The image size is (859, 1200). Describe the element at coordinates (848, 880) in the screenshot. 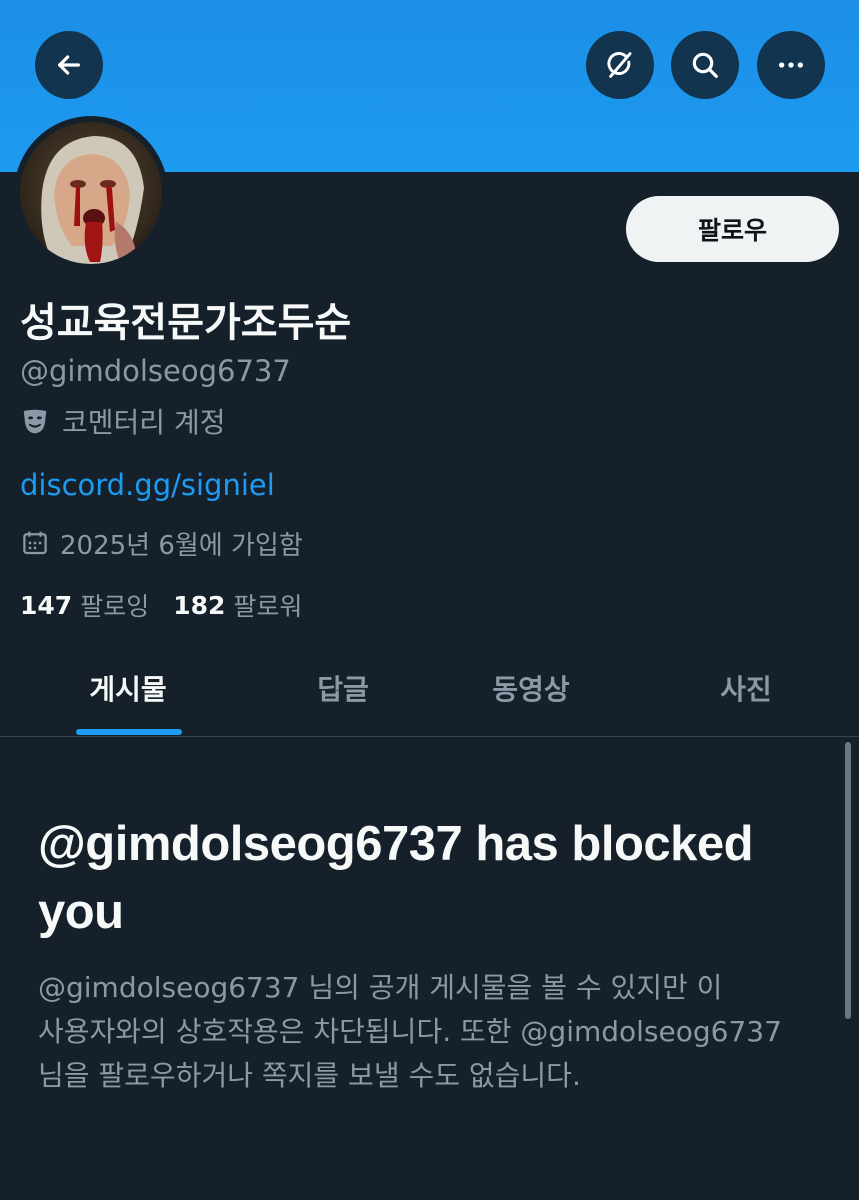

I see `scrollbar` at that location.